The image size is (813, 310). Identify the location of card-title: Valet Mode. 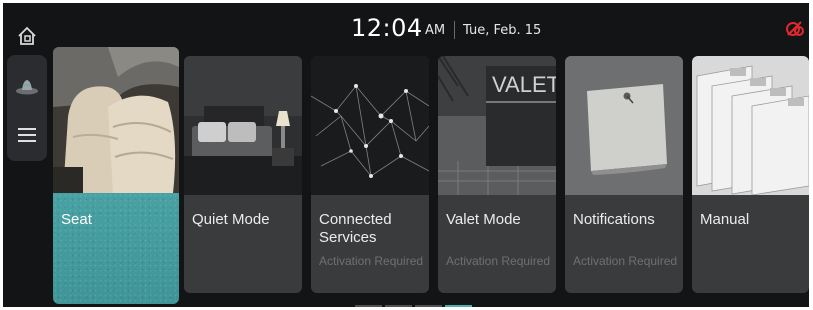
(483, 219).